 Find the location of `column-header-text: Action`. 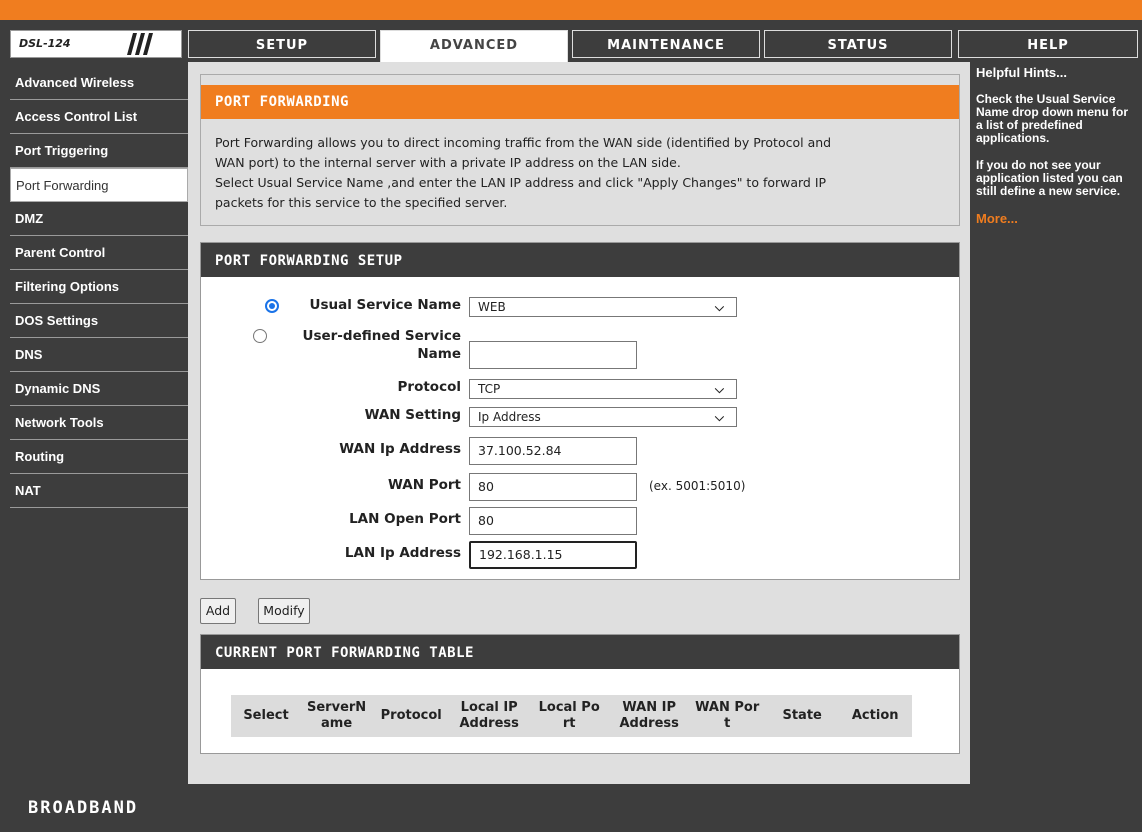

column-header-text: Action is located at coordinates (875, 715).